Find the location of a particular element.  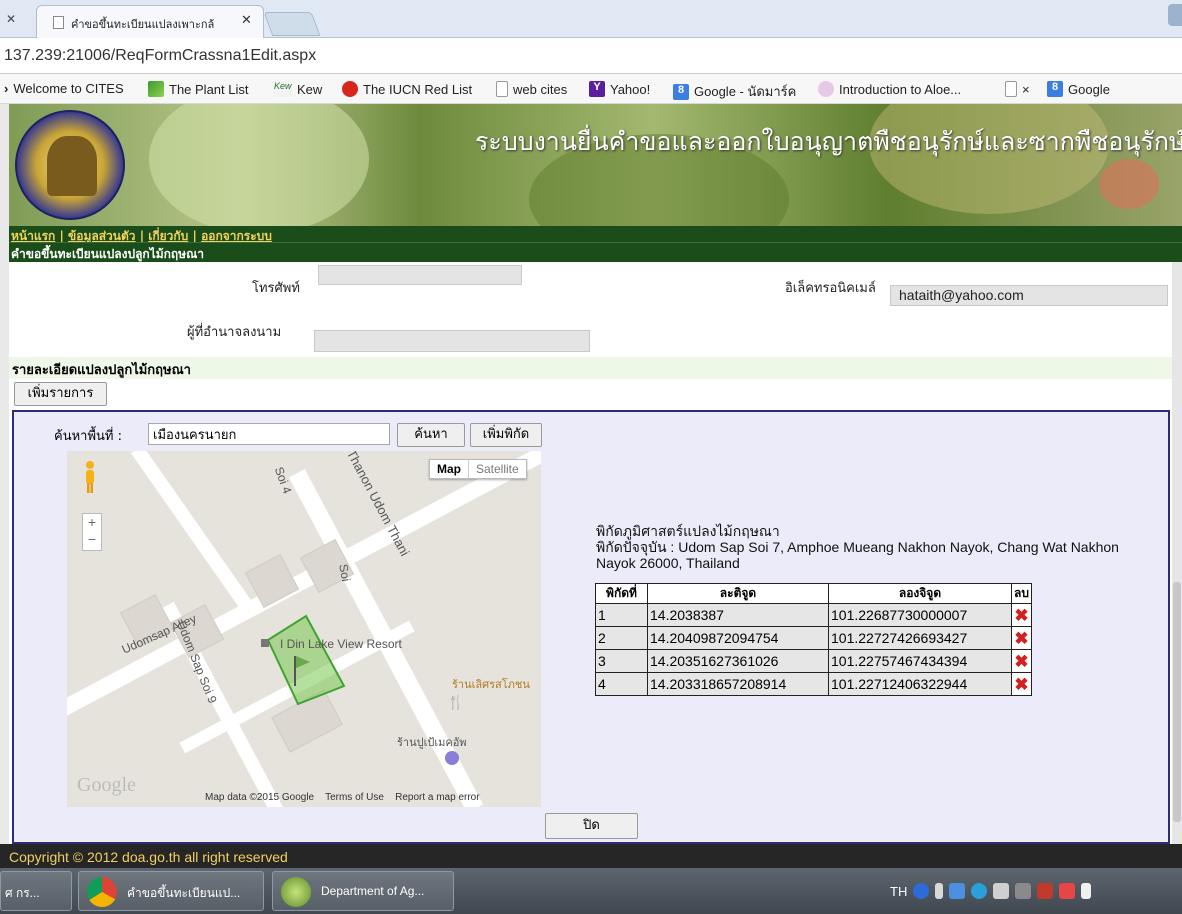

bookmark-plant-list: The Plant List is located at coordinates (198, 89).